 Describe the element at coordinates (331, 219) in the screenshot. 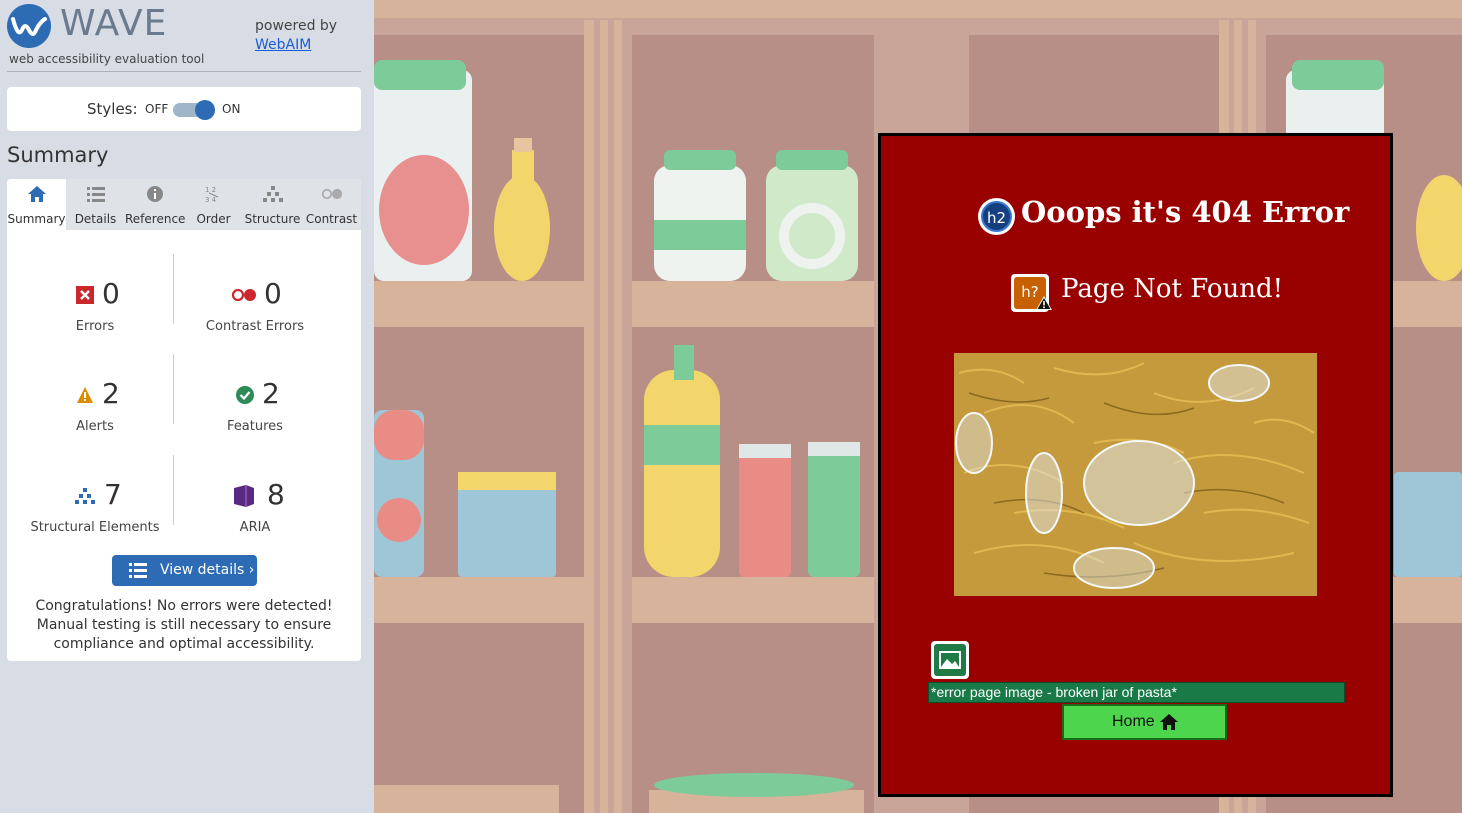

I see `tab-label: Contrast` at that location.